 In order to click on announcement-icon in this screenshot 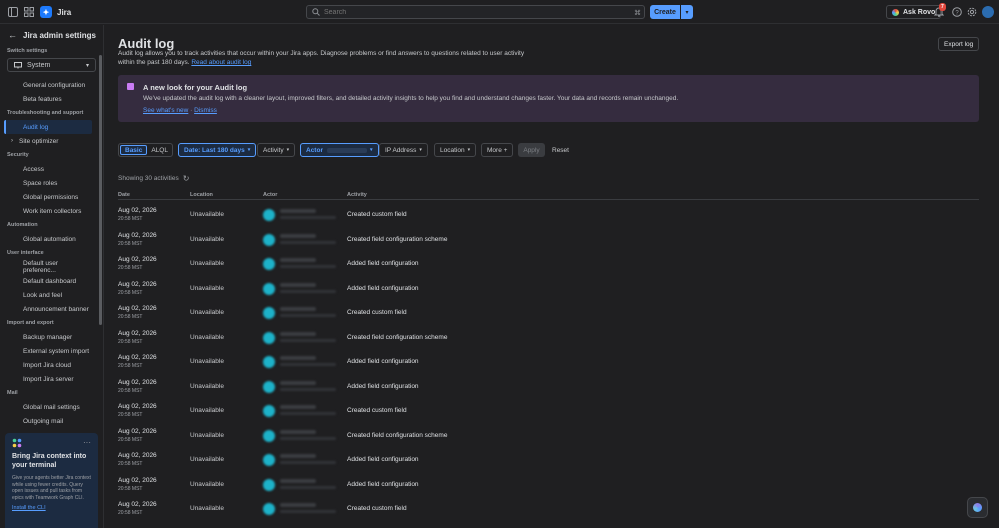, I will do `click(130, 86)`.